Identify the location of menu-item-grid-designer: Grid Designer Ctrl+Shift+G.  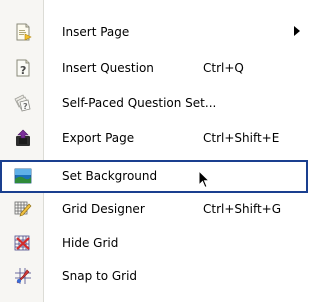
(154, 209).